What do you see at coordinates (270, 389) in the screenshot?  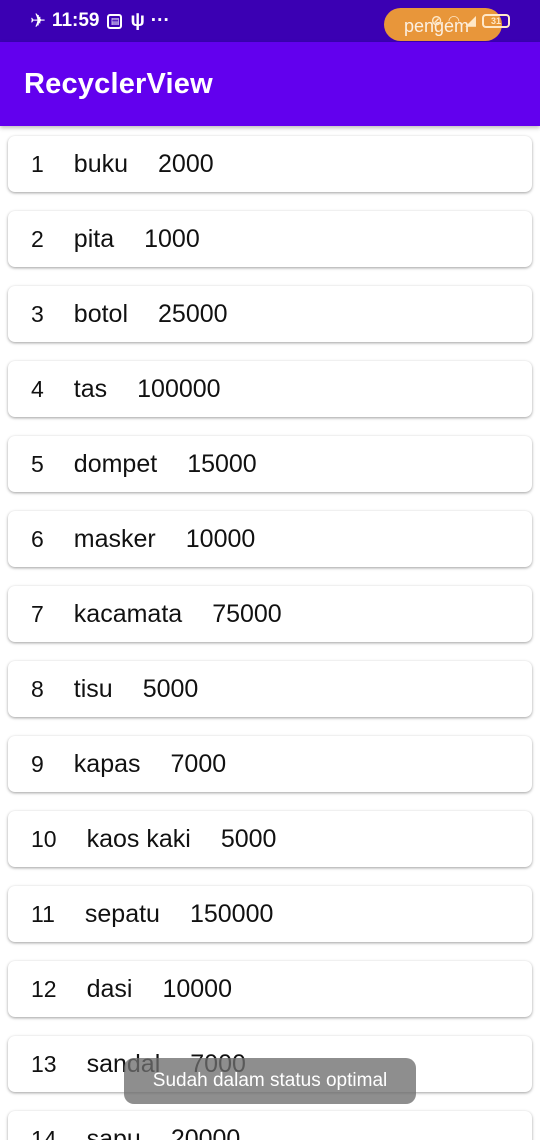 I see `list-item: 4 tas 100000` at bounding box center [270, 389].